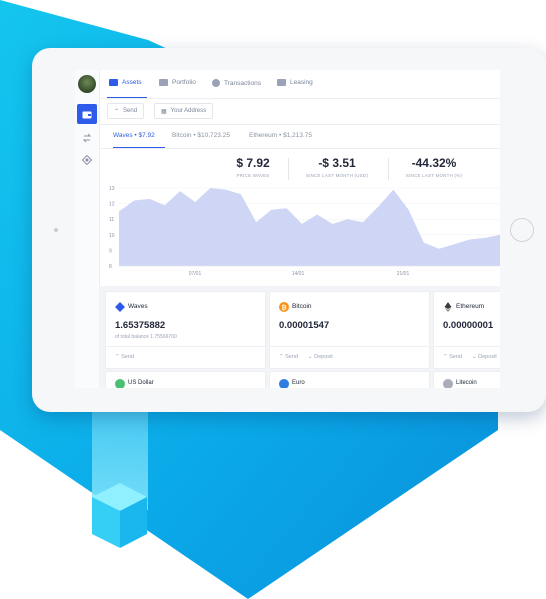 This screenshot has width=546, height=599. What do you see at coordinates (403, 274) in the screenshot?
I see `x-tick-label: 21/01` at bounding box center [403, 274].